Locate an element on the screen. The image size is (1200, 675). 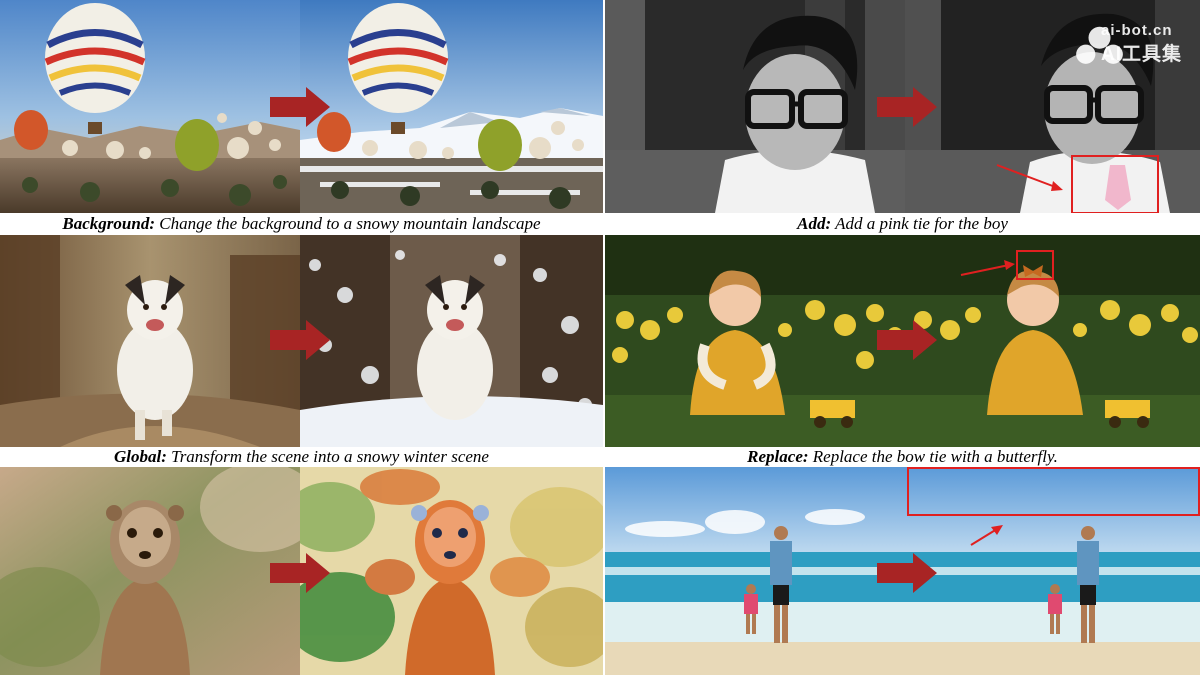
girl-edited-image is located at coordinates (1052, 341).